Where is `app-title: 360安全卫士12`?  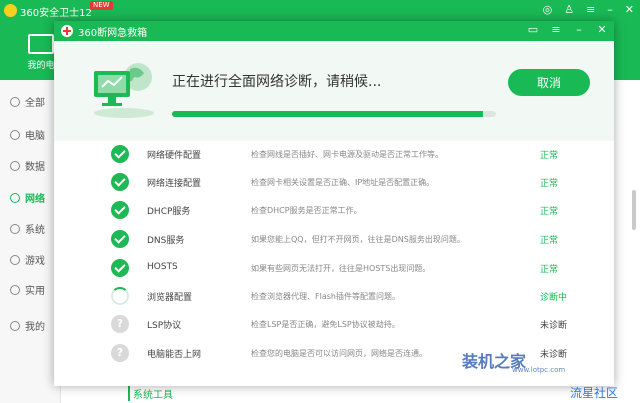
app-title: 360安全卫士12 is located at coordinates (56, 13).